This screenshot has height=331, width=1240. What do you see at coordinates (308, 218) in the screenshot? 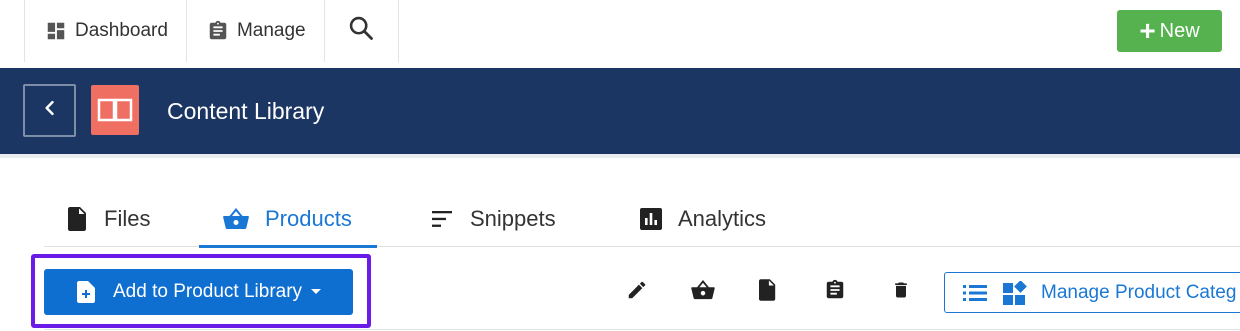
I see `tab-products-label: Products` at bounding box center [308, 218].